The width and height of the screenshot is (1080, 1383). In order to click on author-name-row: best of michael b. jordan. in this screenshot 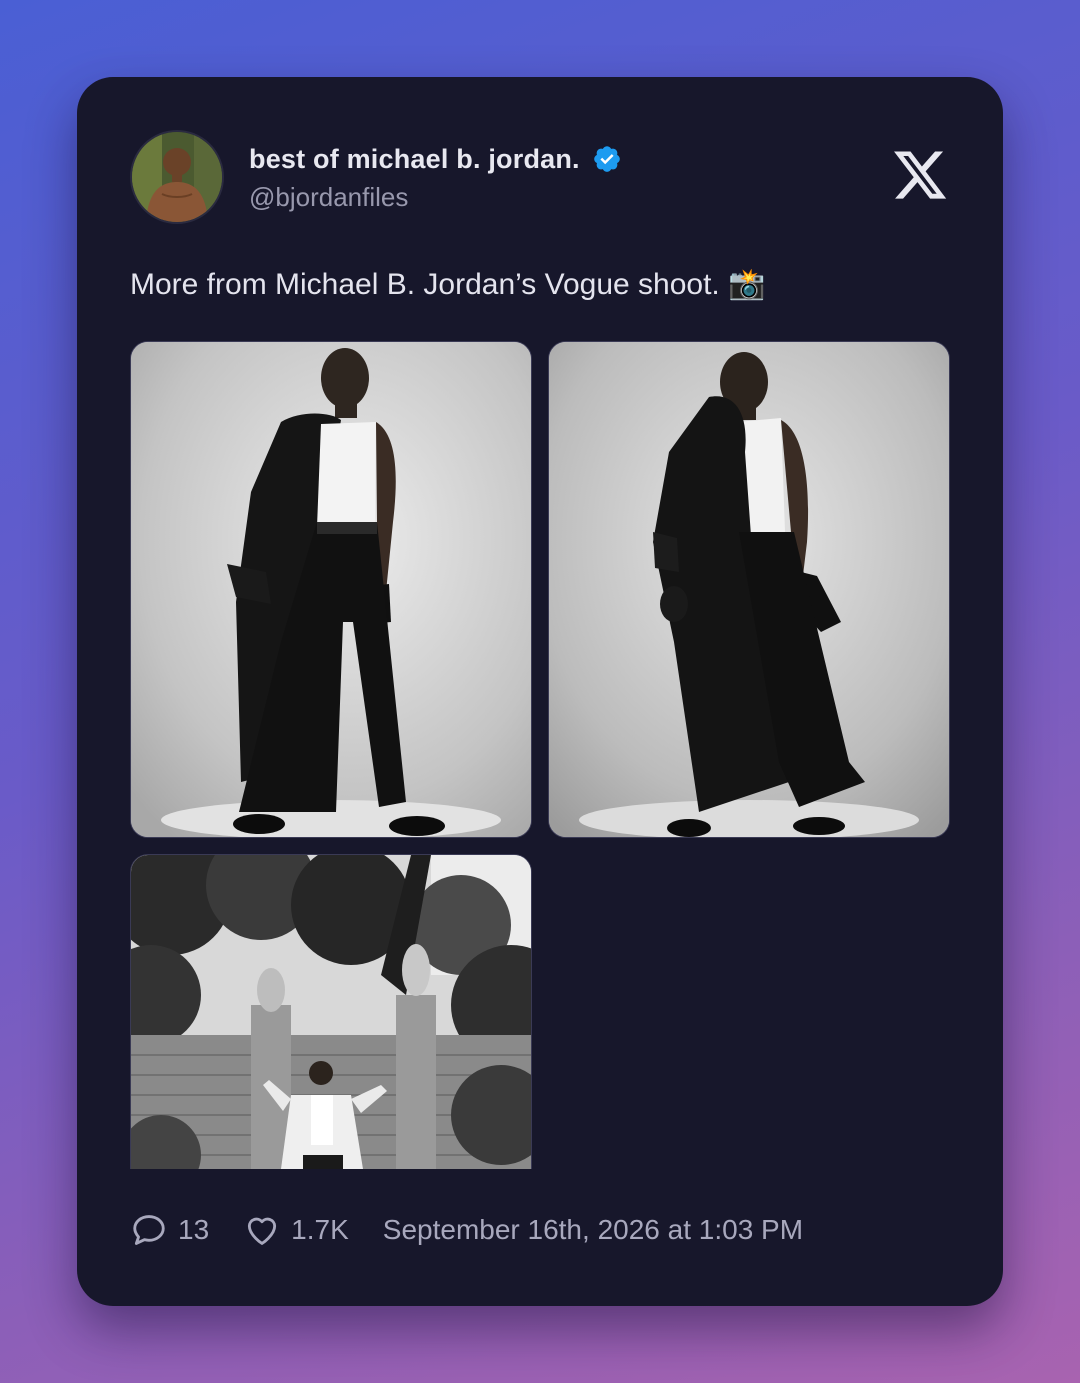, I will do `click(435, 159)`.